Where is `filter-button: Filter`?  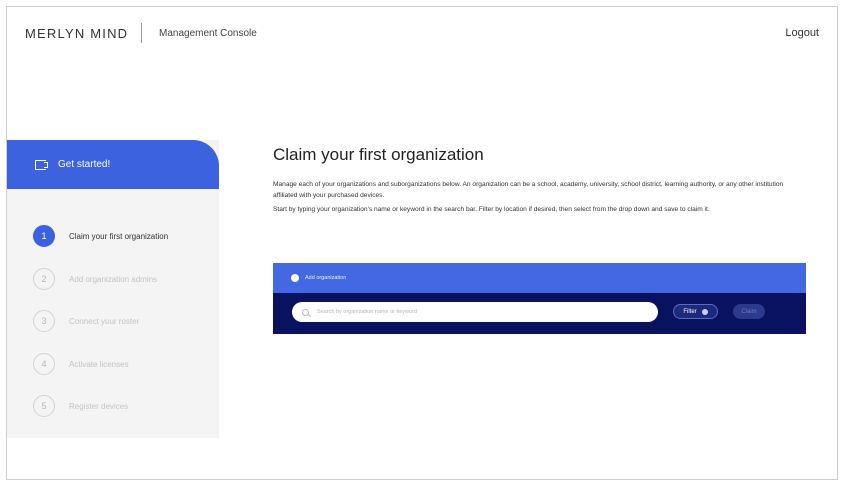
filter-button: Filter is located at coordinates (695, 311).